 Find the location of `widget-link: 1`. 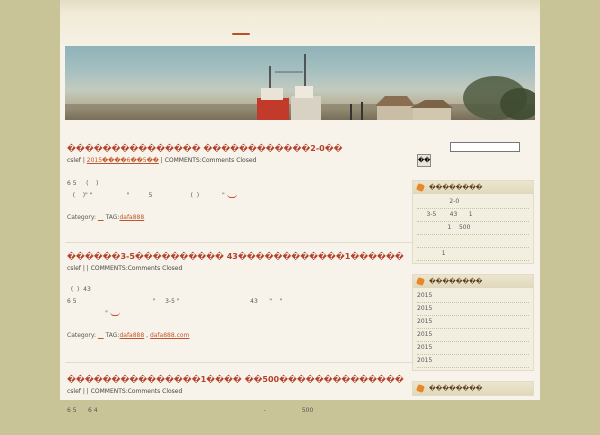

widget-link: 1 is located at coordinates (473, 254).